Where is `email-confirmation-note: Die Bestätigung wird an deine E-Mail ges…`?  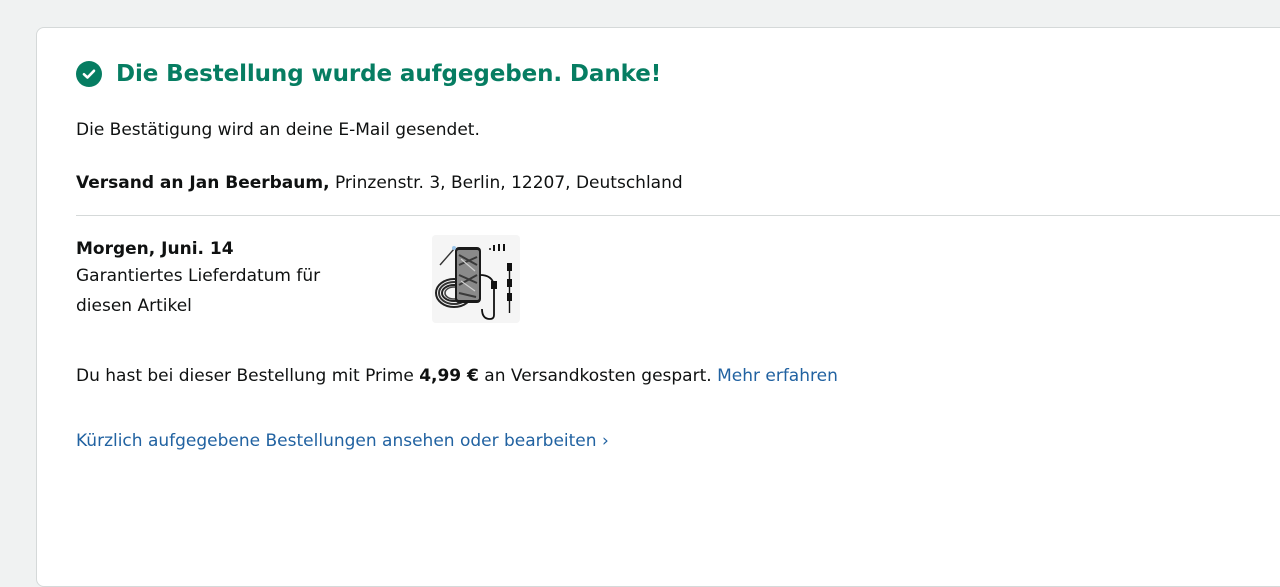 email-confirmation-note: Die Bestätigung wird an deine E-Mail ges… is located at coordinates (278, 130).